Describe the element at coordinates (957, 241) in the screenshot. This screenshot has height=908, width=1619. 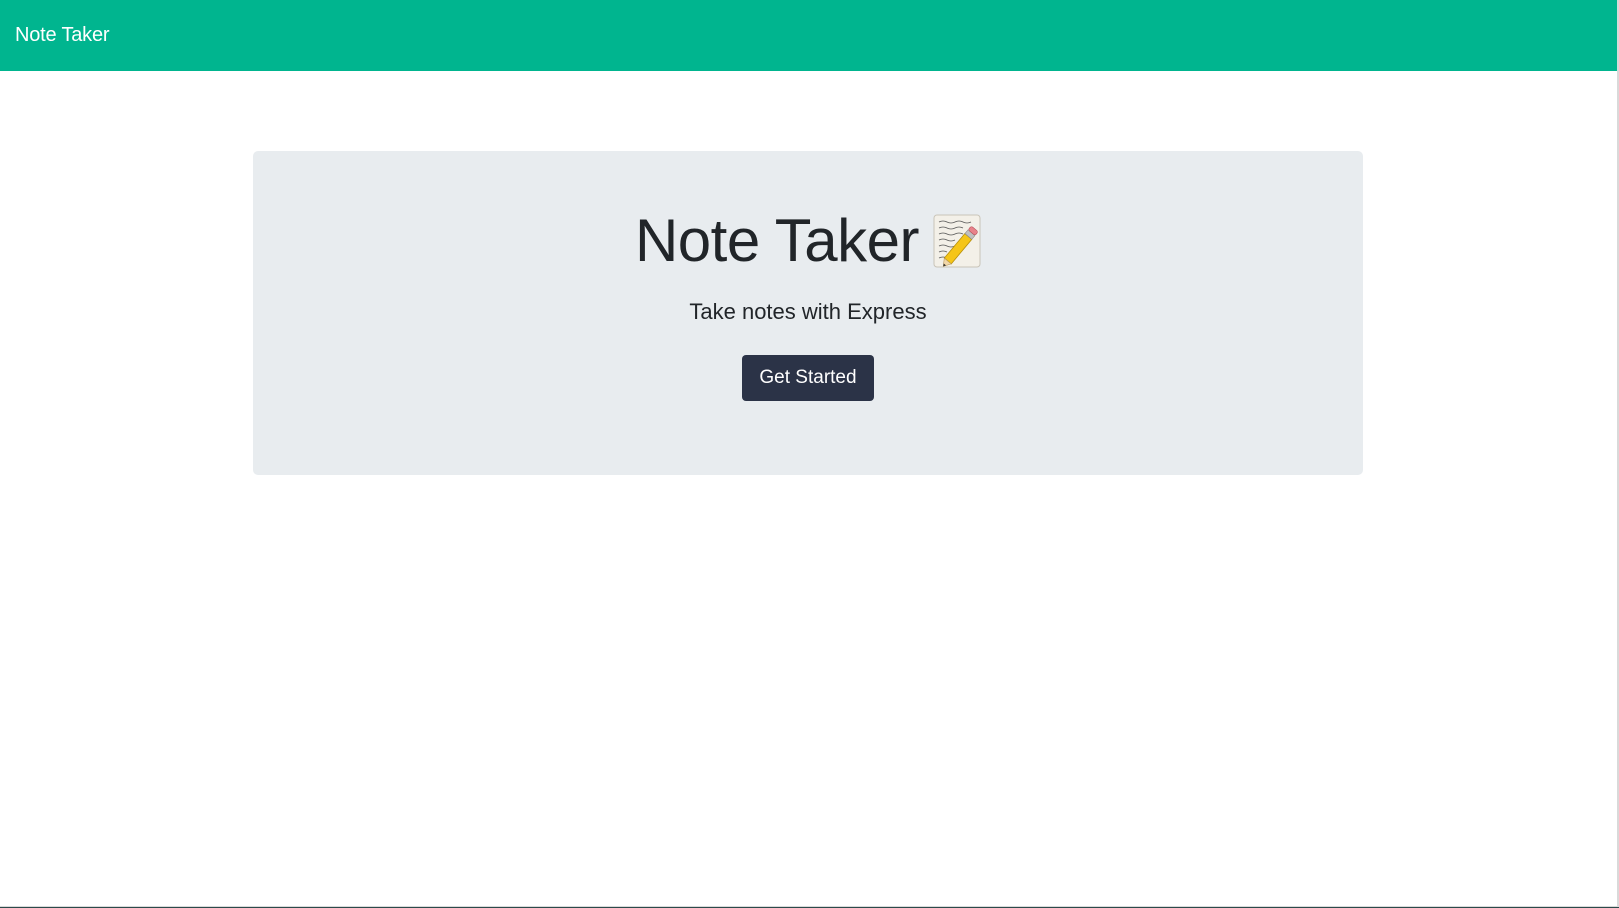
I see `memo-icon` at that location.